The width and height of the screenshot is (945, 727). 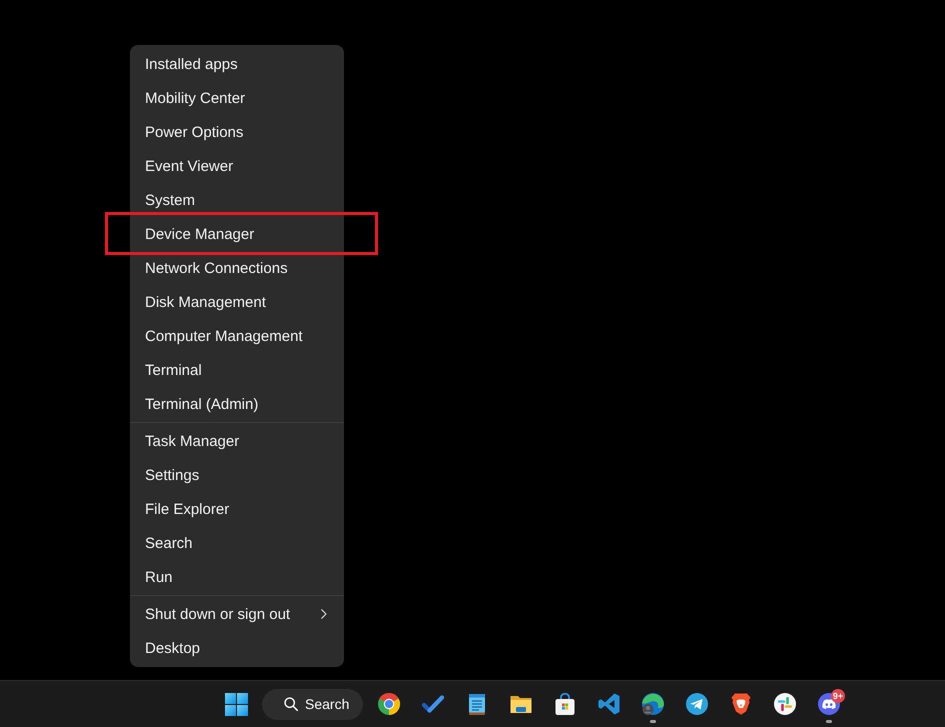 I want to click on menu-item: Terminal, so click(x=237, y=370).